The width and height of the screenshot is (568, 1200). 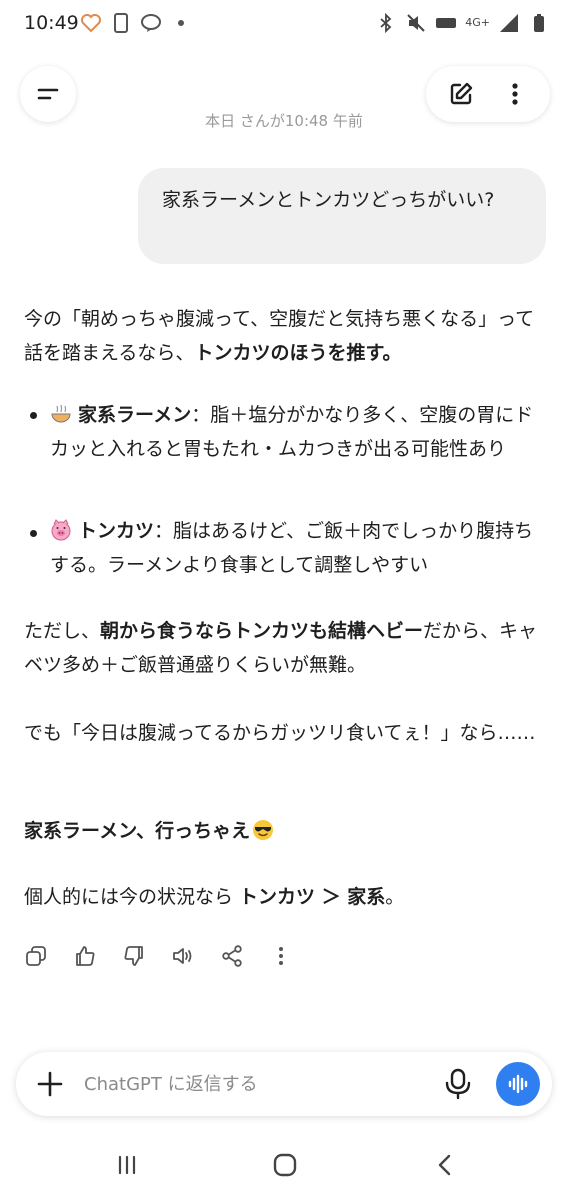 What do you see at coordinates (48, 94) in the screenshot?
I see `menu-icon` at bounding box center [48, 94].